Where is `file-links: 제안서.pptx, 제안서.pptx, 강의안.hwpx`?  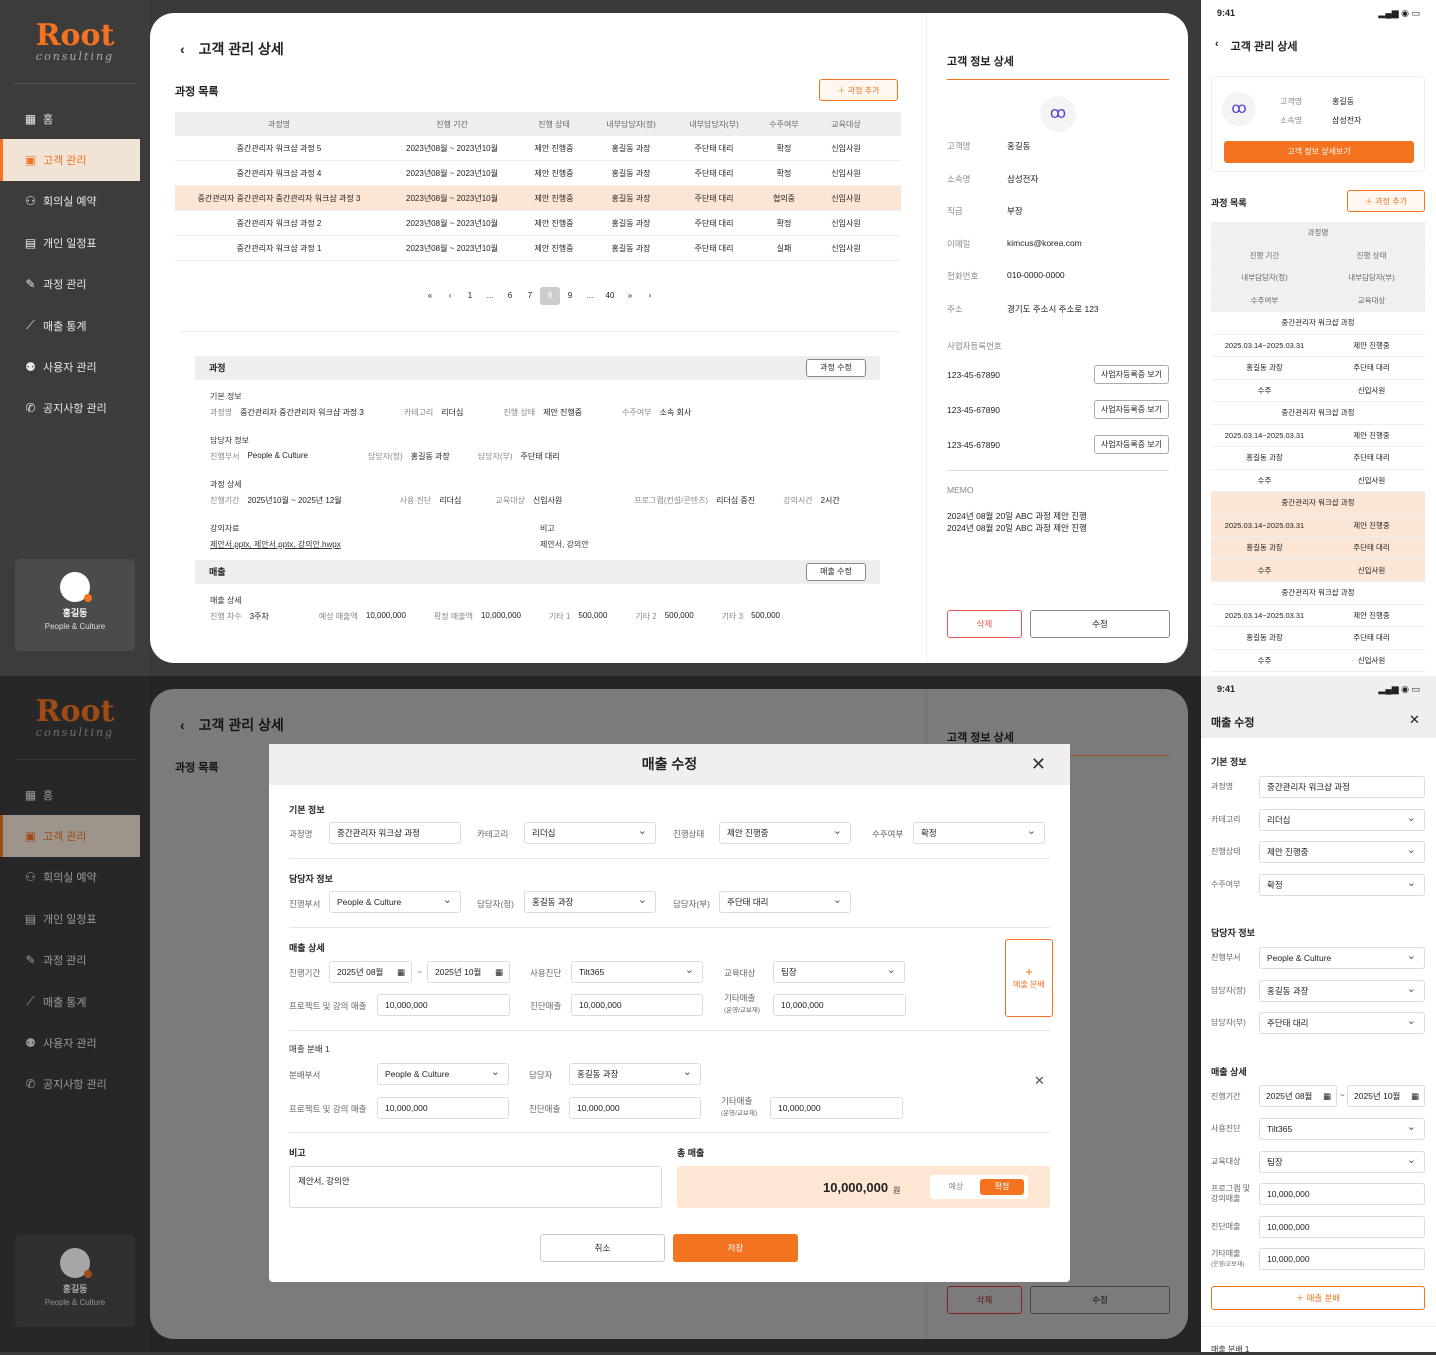
file-links: 제안서.pptx, 제안서.pptx, 강의안.hwpx is located at coordinates (275, 544).